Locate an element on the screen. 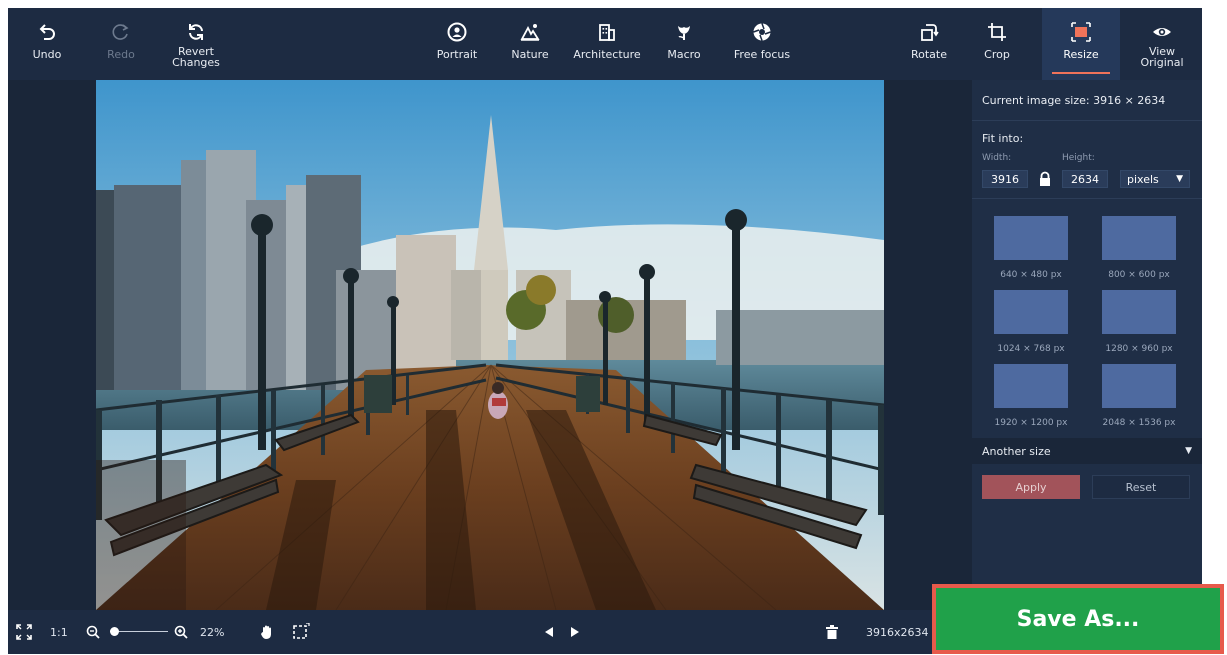 The height and width of the screenshot is (655, 1227). view-original-button: View Original is located at coordinates (1162, 44).